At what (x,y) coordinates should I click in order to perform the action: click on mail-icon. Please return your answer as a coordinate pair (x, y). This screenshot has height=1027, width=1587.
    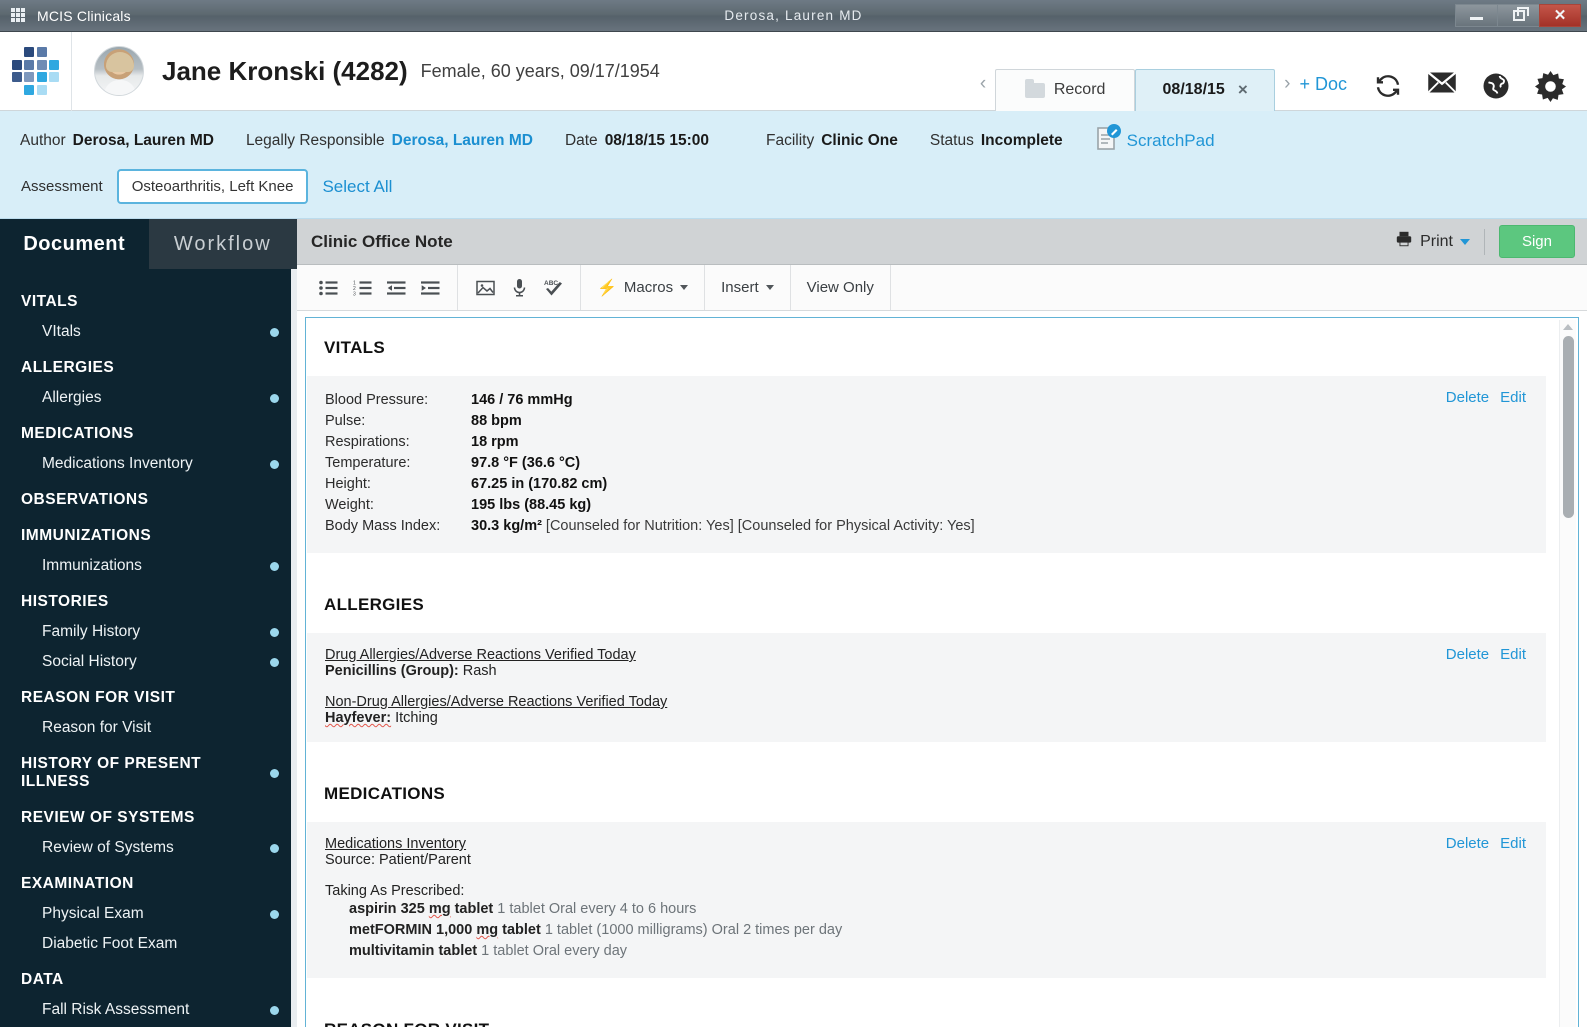
    Looking at the image, I should click on (1442, 86).